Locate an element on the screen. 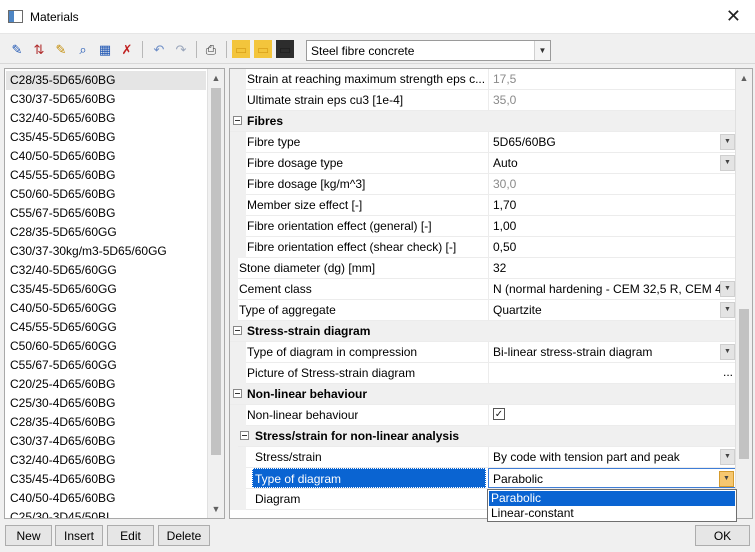  list-item: C50/60-5D65/60BG is located at coordinates (106, 194).